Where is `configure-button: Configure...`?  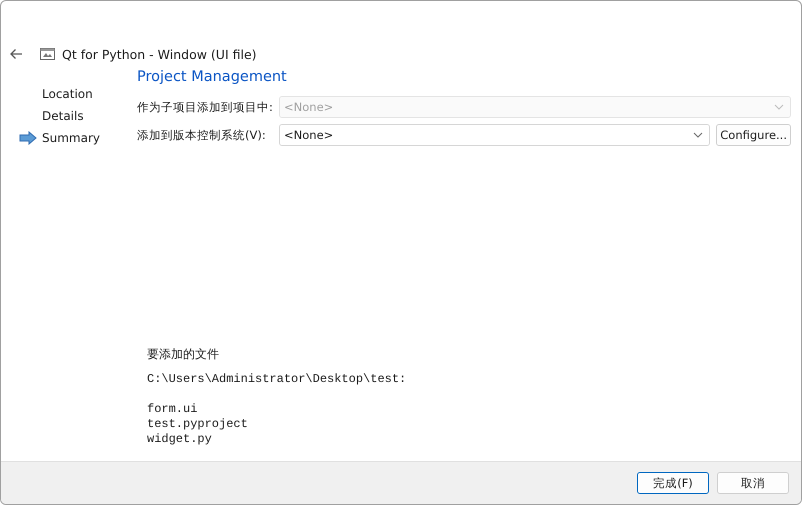
configure-button: Configure... is located at coordinates (753, 135).